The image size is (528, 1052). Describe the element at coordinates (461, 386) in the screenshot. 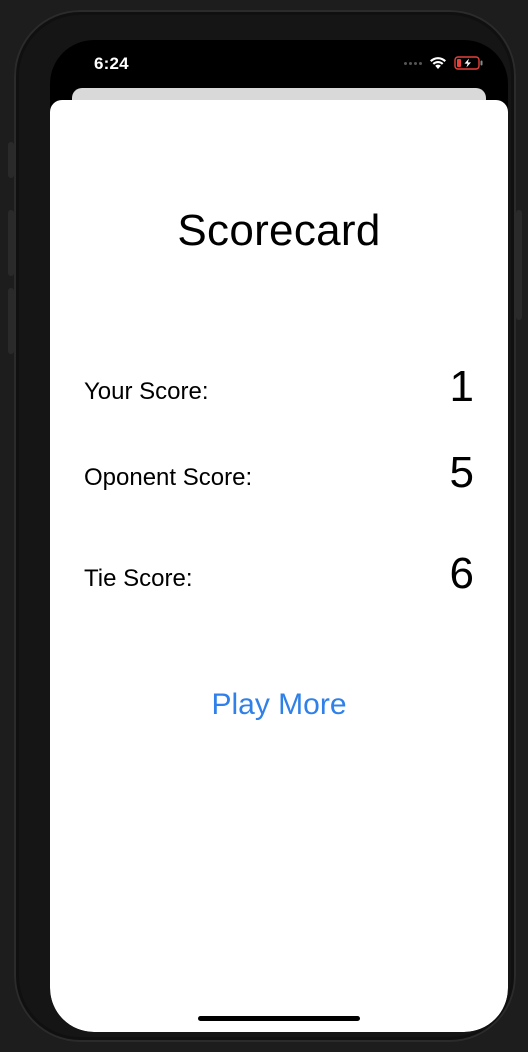

I see `your-score-value: 1` at that location.